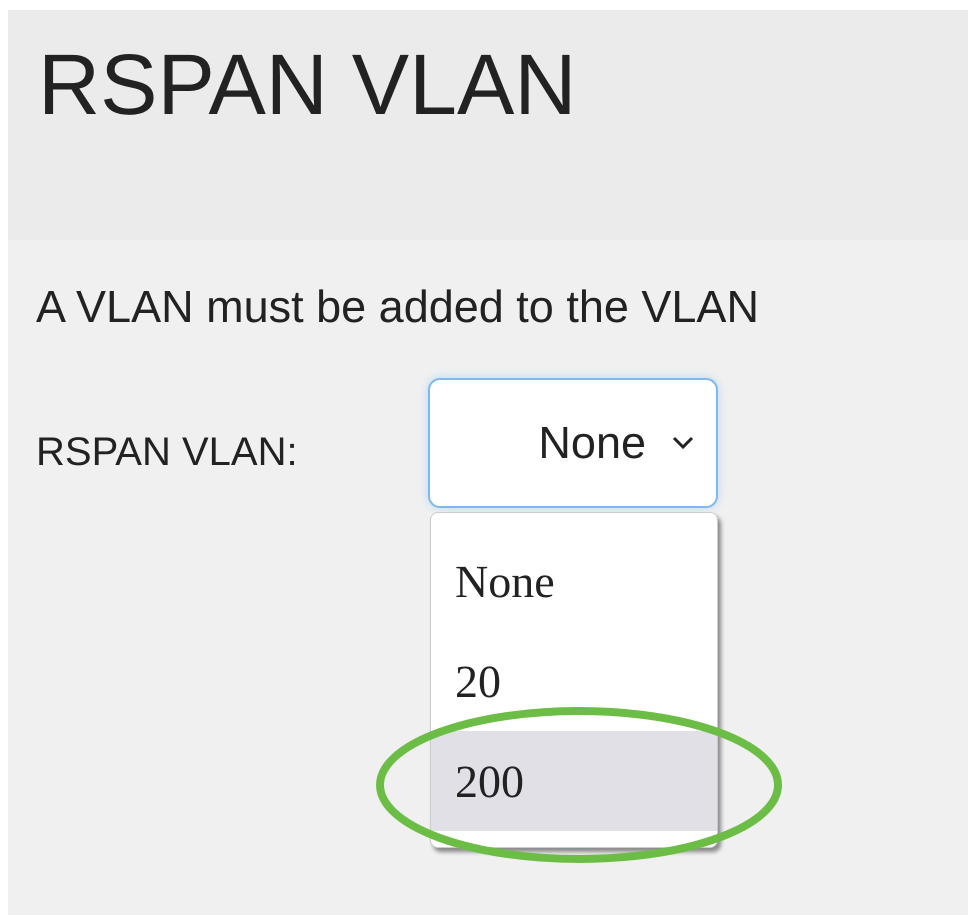 This screenshot has width=968, height=915. What do you see at coordinates (574, 681) in the screenshot?
I see `dropdown-option: 20` at bounding box center [574, 681].